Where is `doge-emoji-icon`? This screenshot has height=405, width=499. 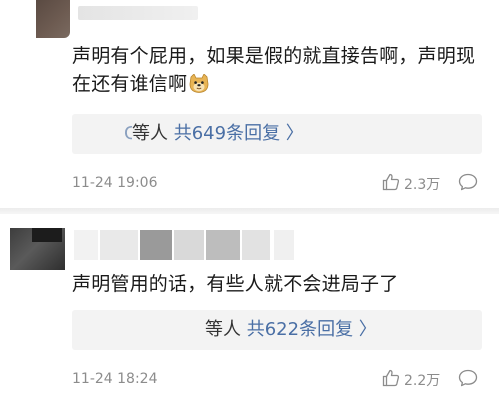
doge-emoji-icon is located at coordinates (199, 83).